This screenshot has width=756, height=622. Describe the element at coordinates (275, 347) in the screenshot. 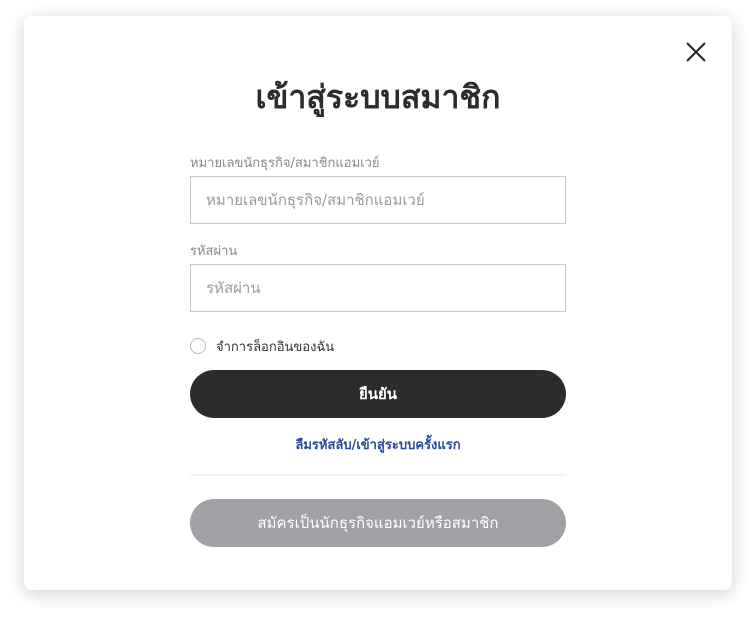

I see `remember-me-label: จำการล็อกอินของฉัน` at that location.